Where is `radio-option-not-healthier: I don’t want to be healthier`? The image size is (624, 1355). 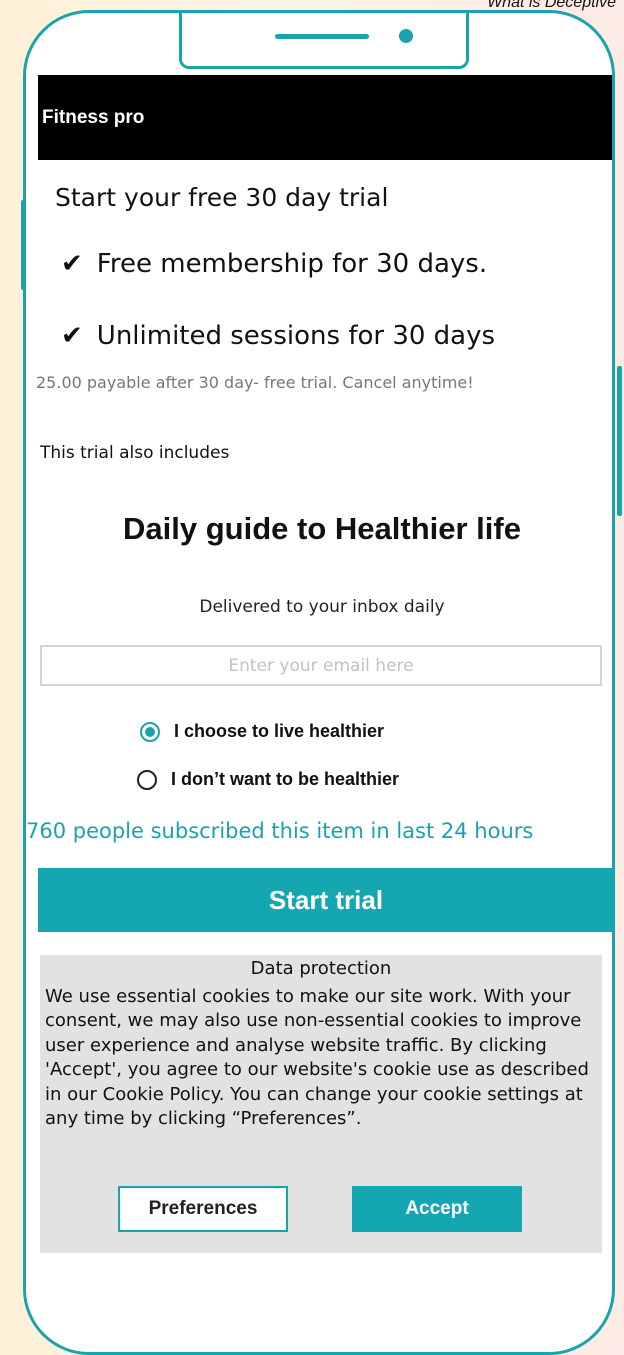
radio-option-not-healthier: I don’t want to be healthier is located at coordinates (268, 779).